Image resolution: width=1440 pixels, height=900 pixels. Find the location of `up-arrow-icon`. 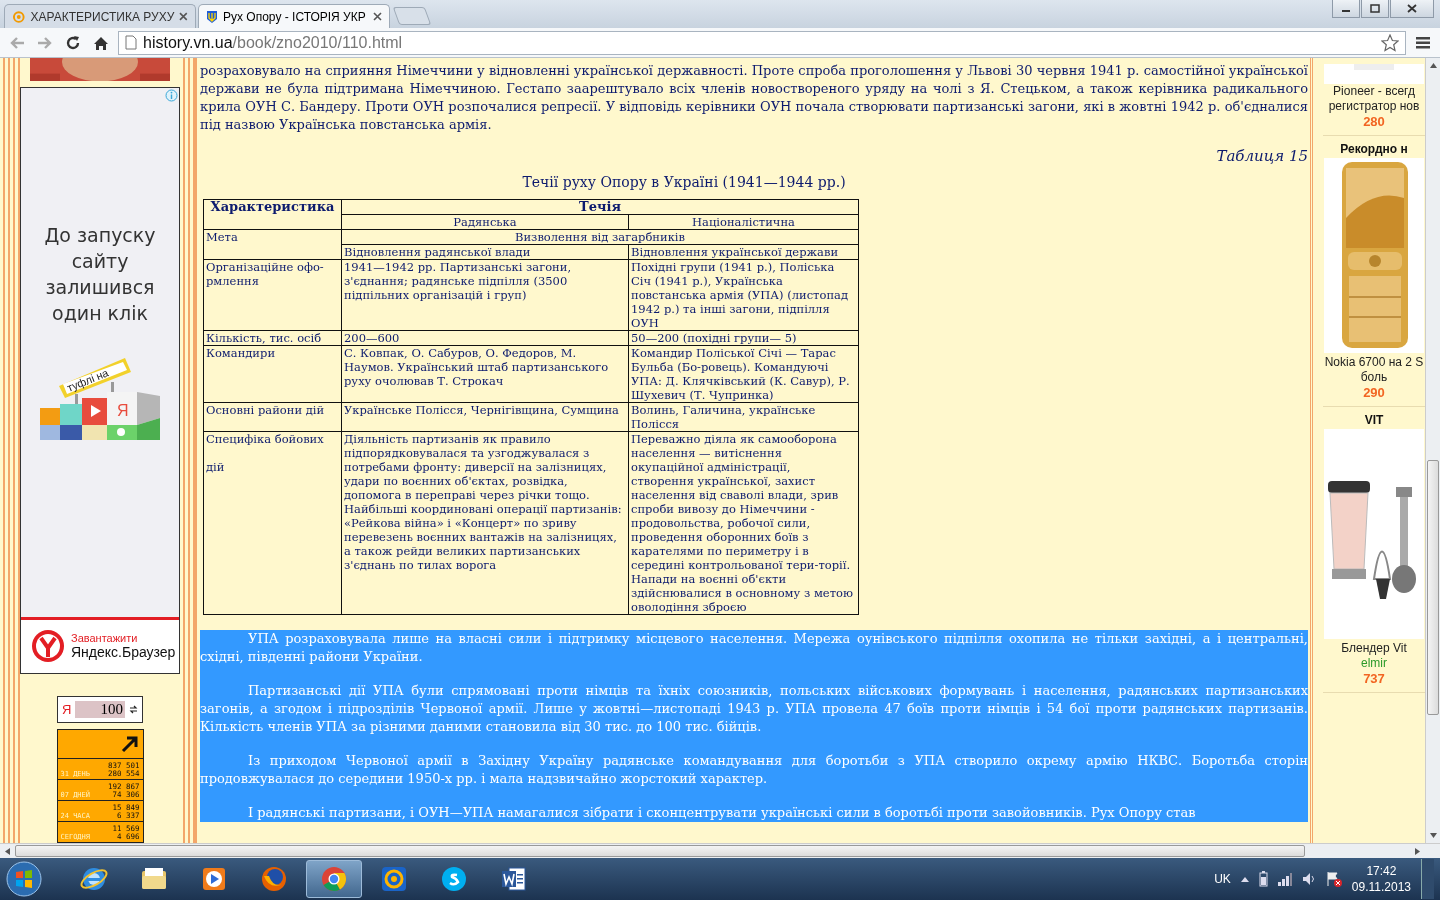

up-arrow-icon is located at coordinates (1433, 65).